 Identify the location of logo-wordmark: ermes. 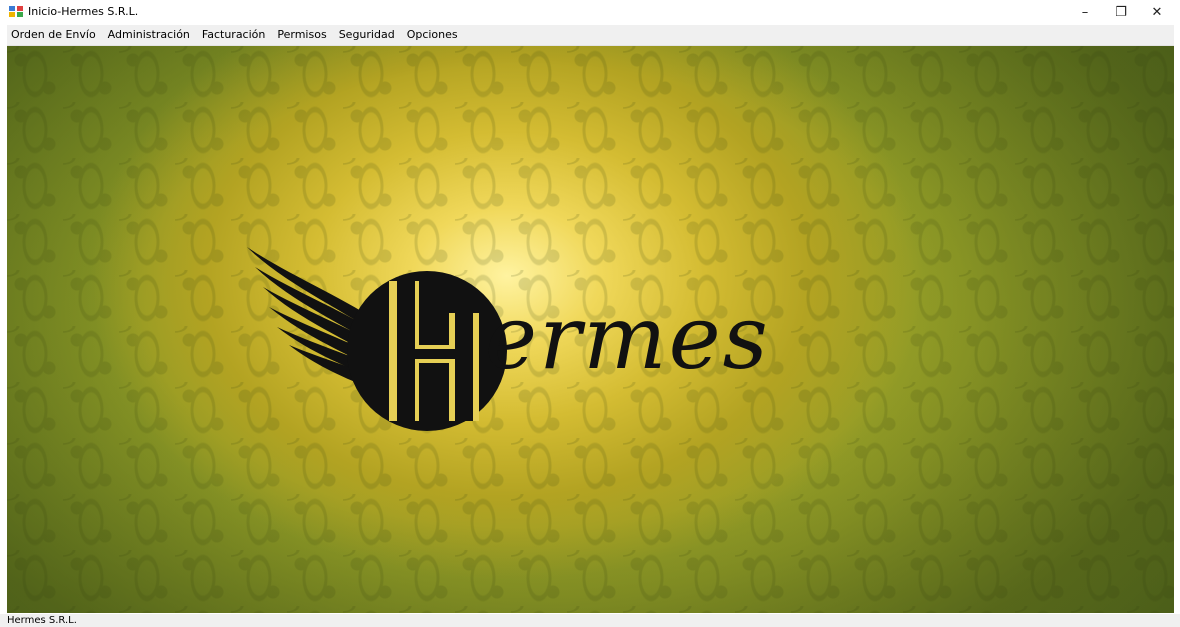
(627, 337).